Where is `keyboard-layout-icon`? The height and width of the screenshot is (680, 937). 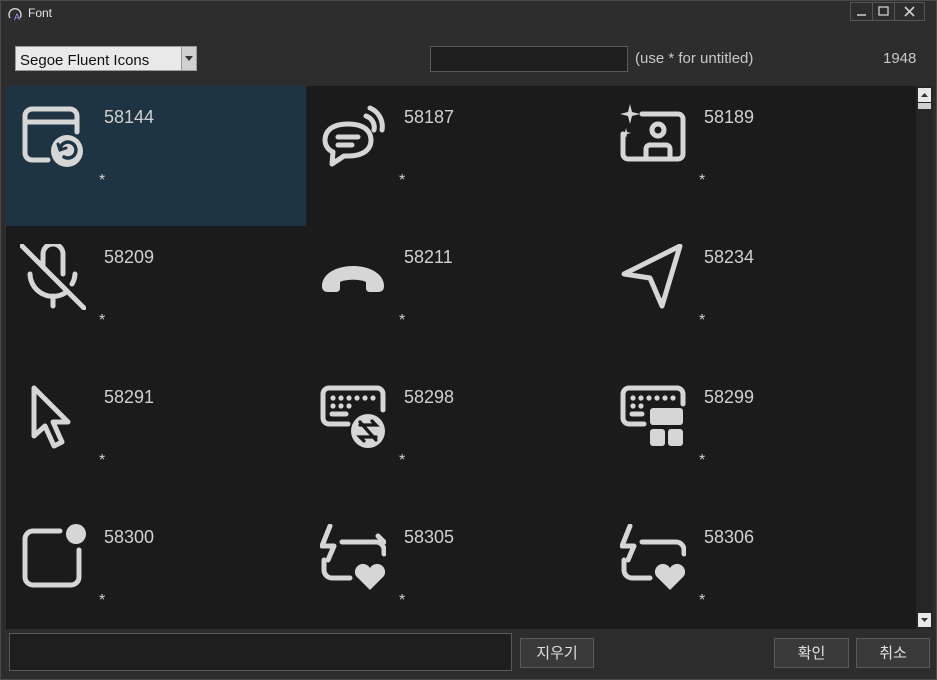
keyboard-layout-icon is located at coordinates (653, 415).